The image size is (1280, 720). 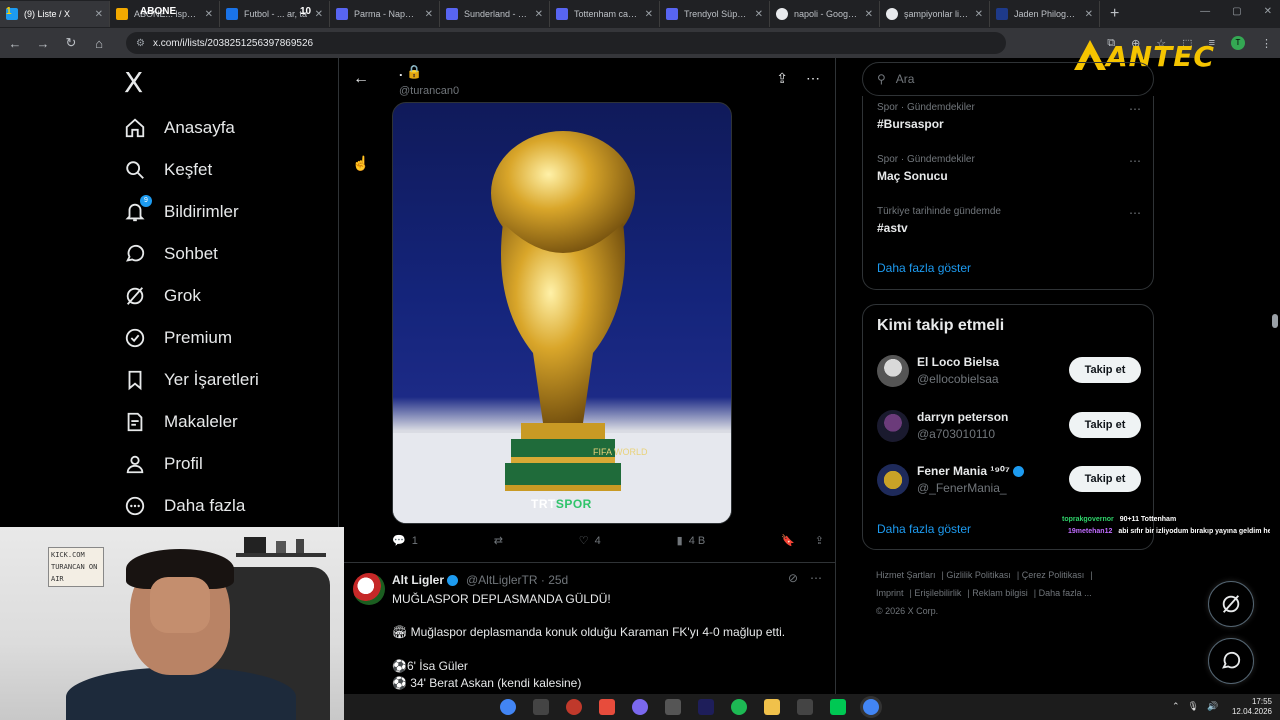 I want to click on minimize-icon: —, so click(x=1205, y=11).